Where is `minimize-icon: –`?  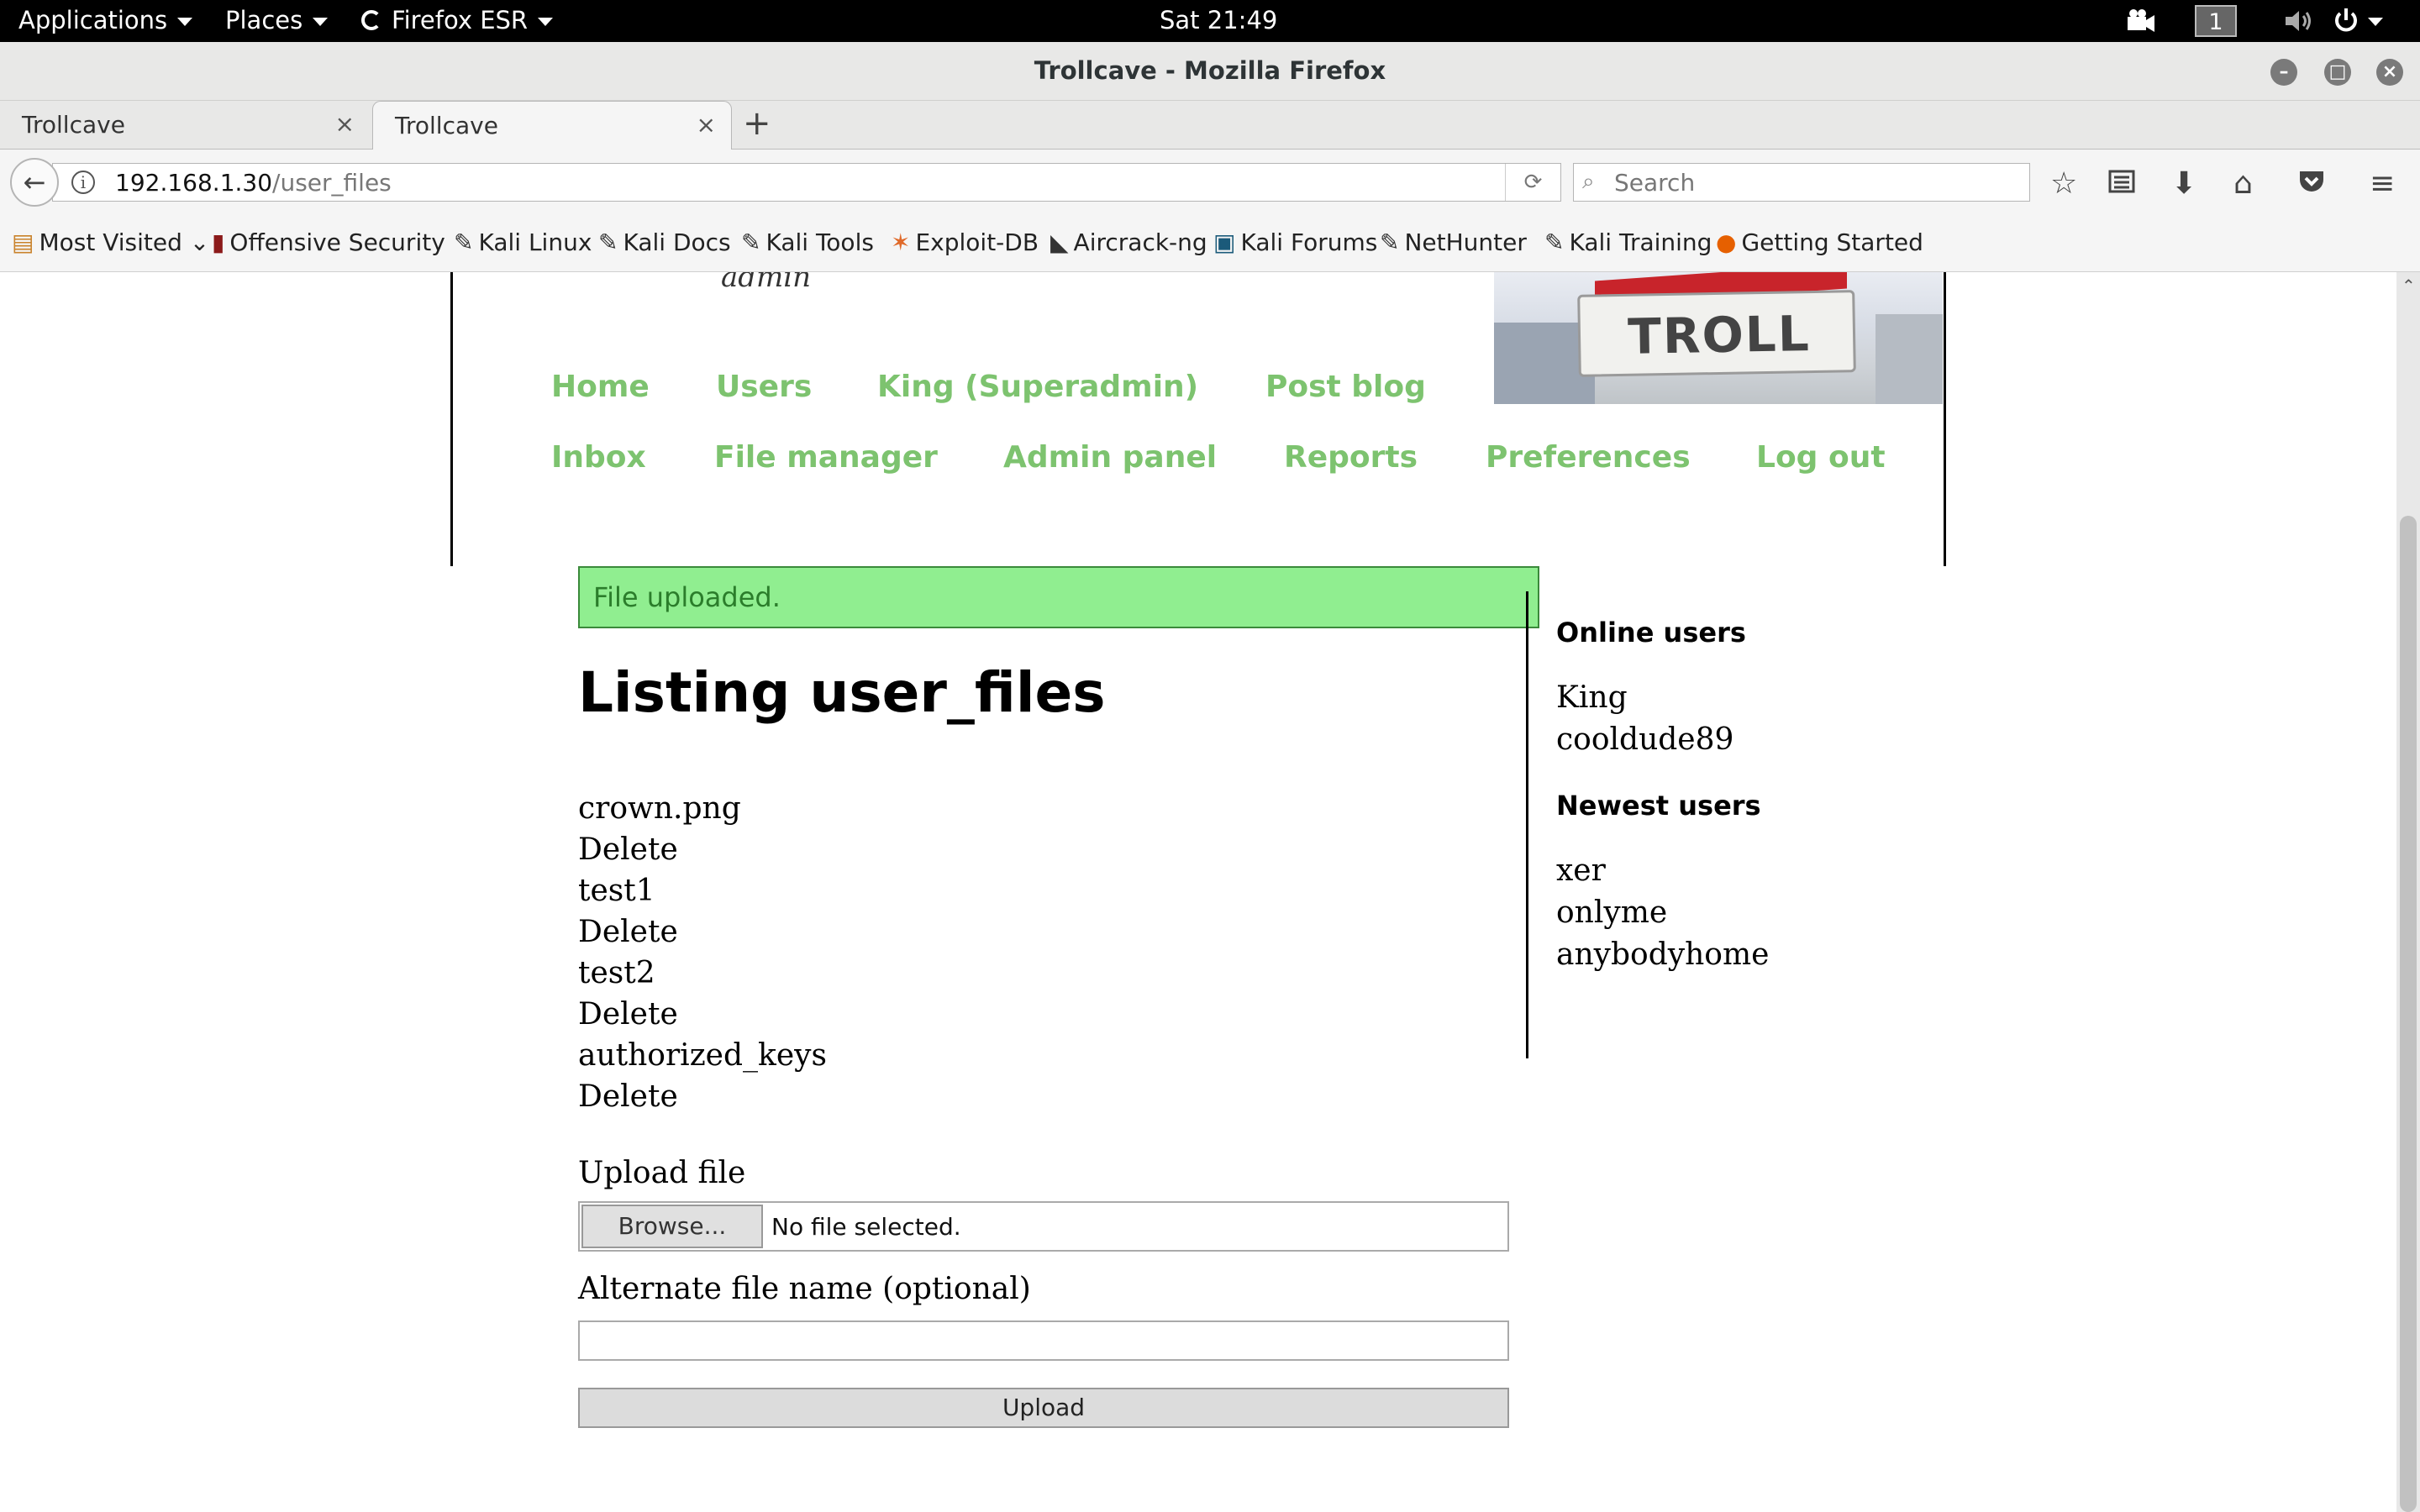 minimize-icon: – is located at coordinates (2283, 72).